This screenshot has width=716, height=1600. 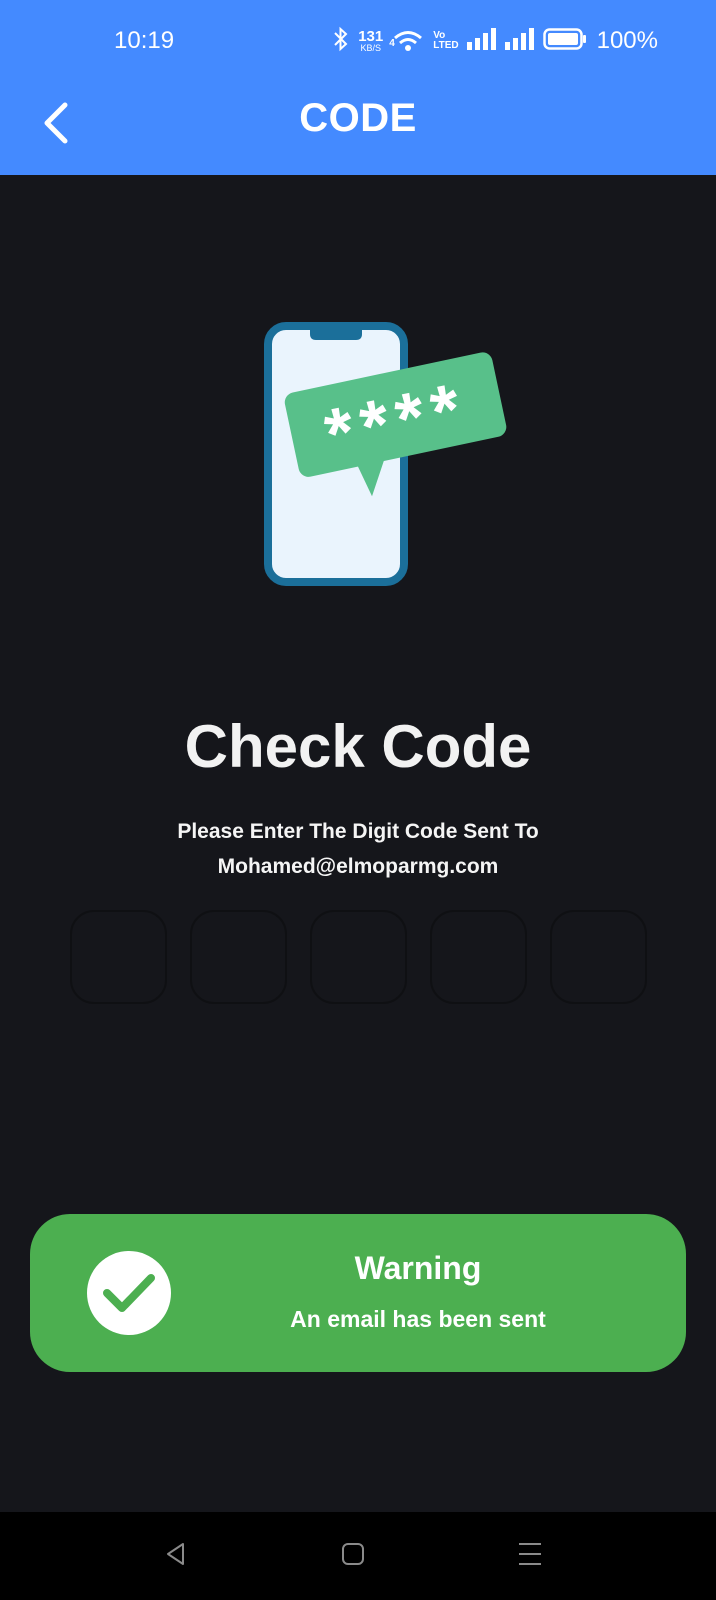 What do you see at coordinates (144, 40) in the screenshot?
I see `status-time: 10:19` at bounding box center [144, 40].